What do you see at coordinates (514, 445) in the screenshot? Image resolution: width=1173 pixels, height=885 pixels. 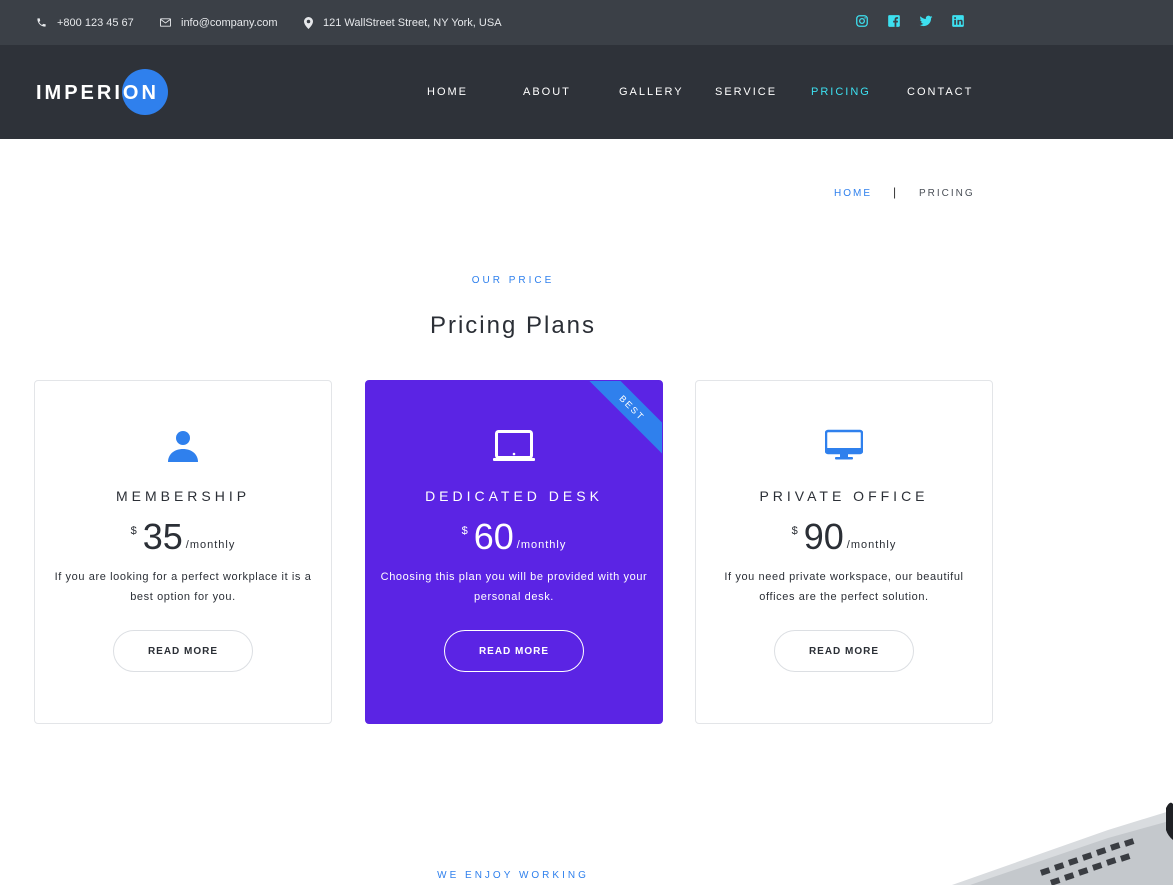 I see `tablet-icon` at bounding box center [514, 445].